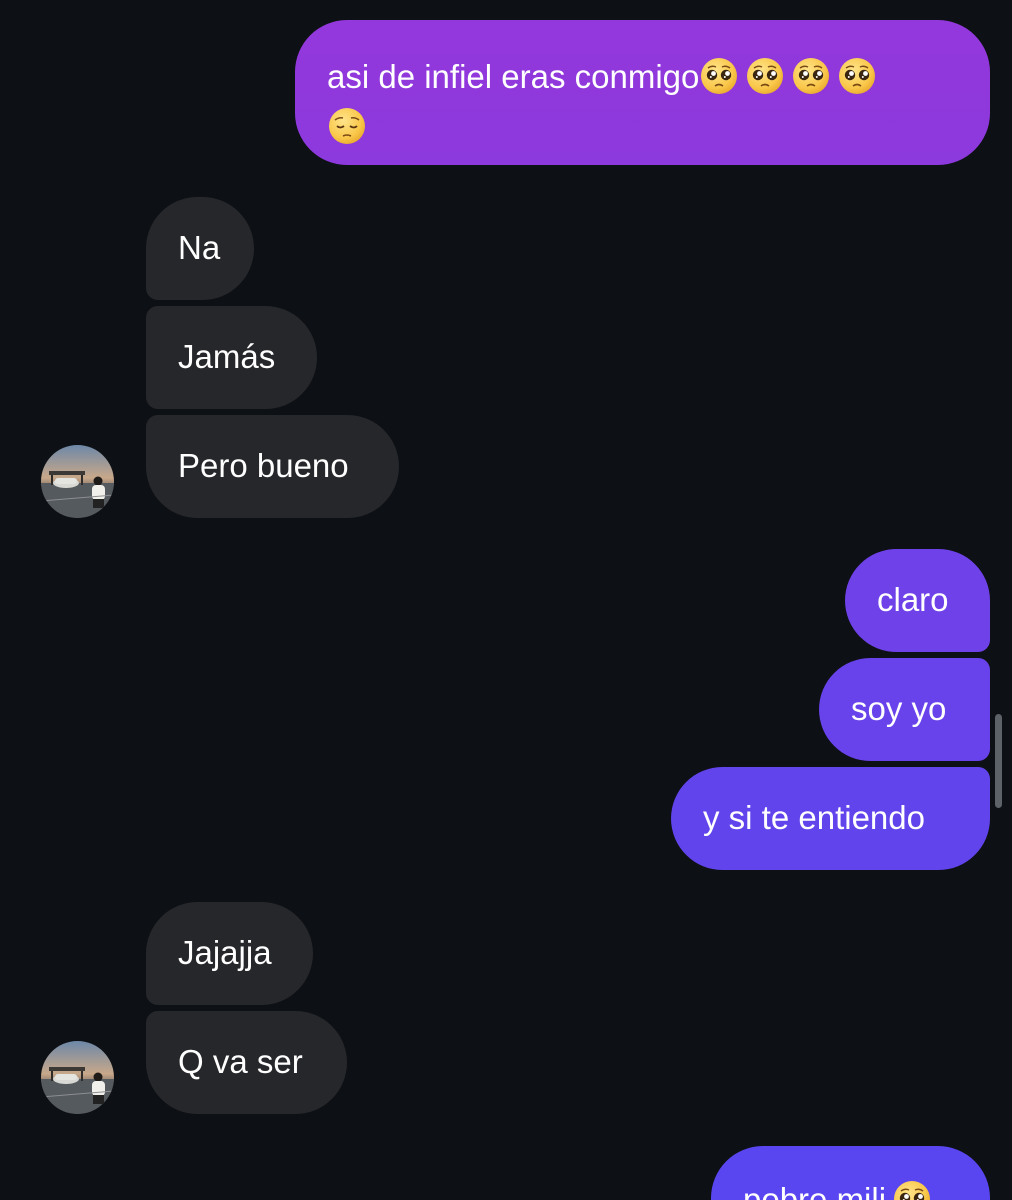  I want to click on message-outgoing: y si te entiendo, so click(830, 818).